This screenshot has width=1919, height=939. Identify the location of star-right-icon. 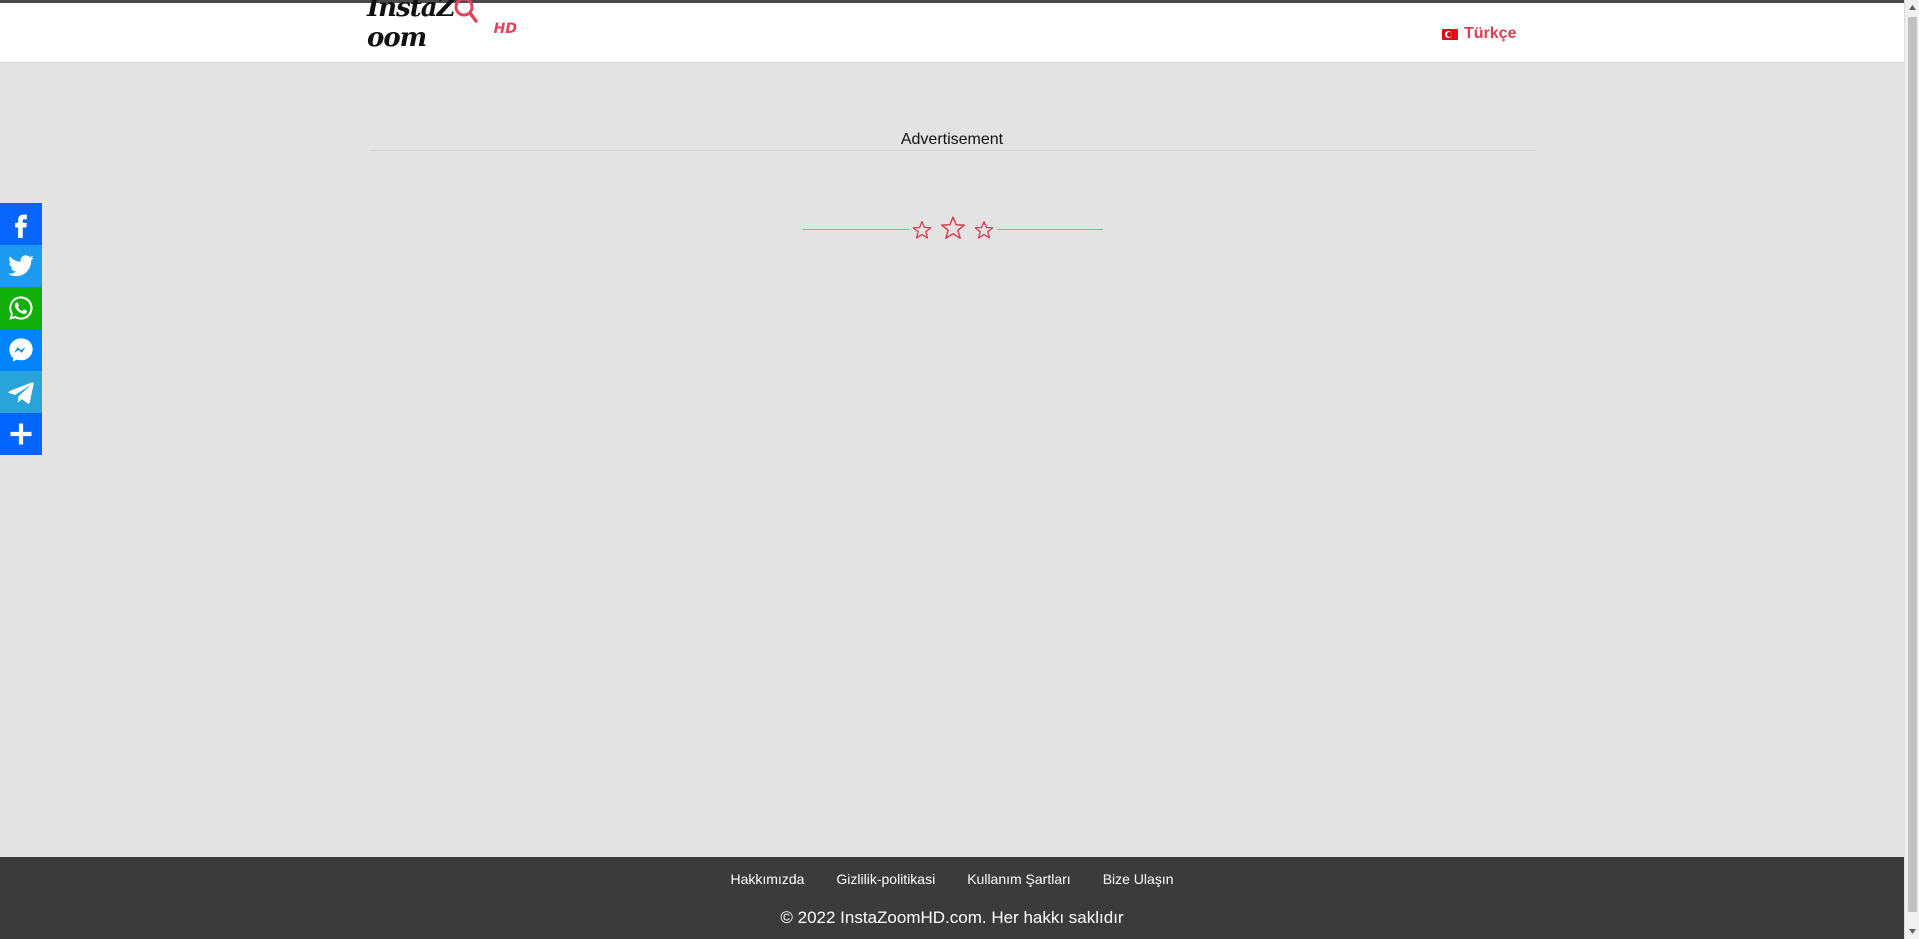
(984, 230).